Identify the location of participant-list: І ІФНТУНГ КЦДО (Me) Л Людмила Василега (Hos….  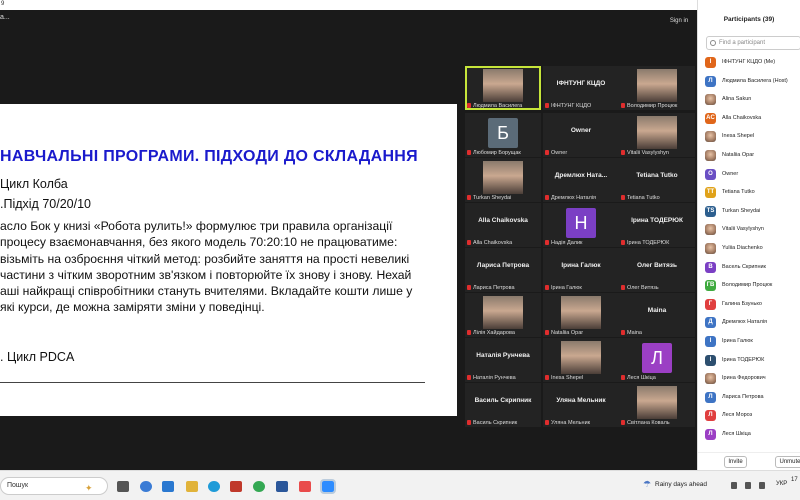
(752, 249).